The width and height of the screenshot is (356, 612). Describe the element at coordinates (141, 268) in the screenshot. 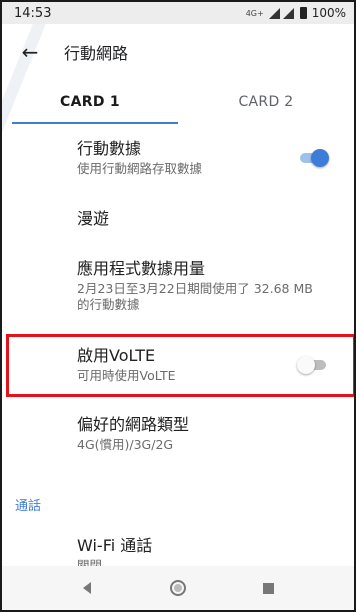

I see `app-data-usage-title: 應用程式數據用量` at that location.